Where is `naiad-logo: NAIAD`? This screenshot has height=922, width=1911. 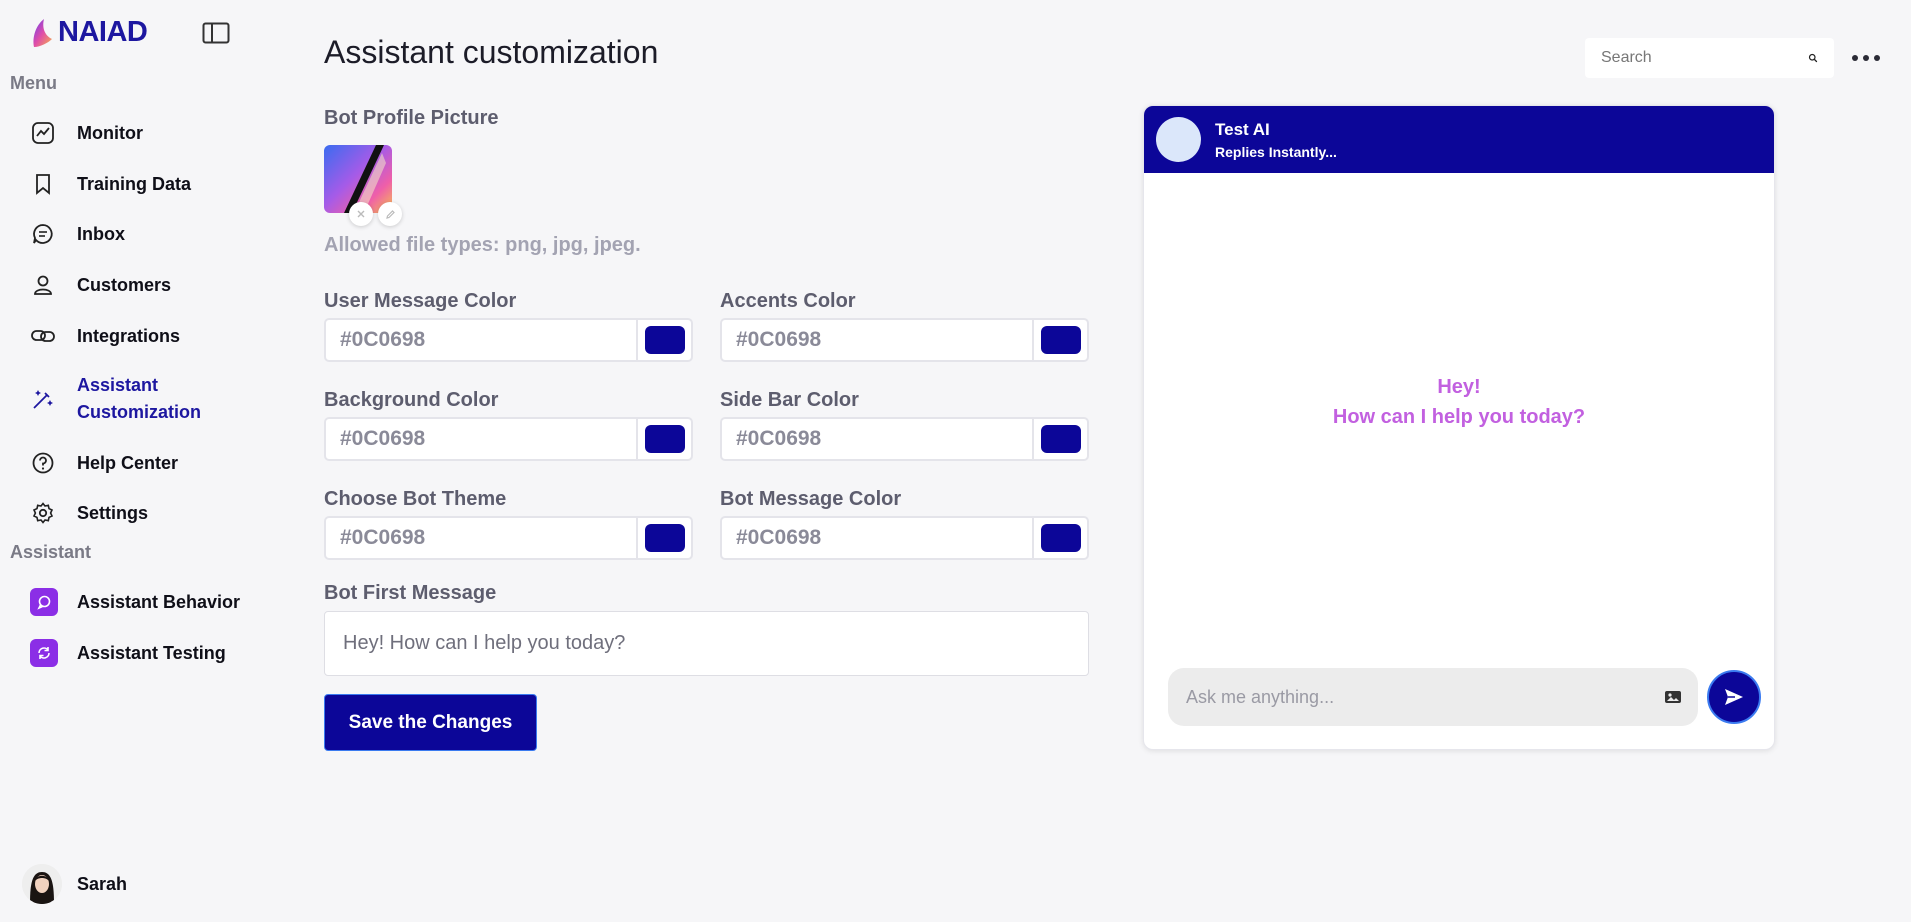
naiad-logo: NAIAD is located at coordinates (89, 32).